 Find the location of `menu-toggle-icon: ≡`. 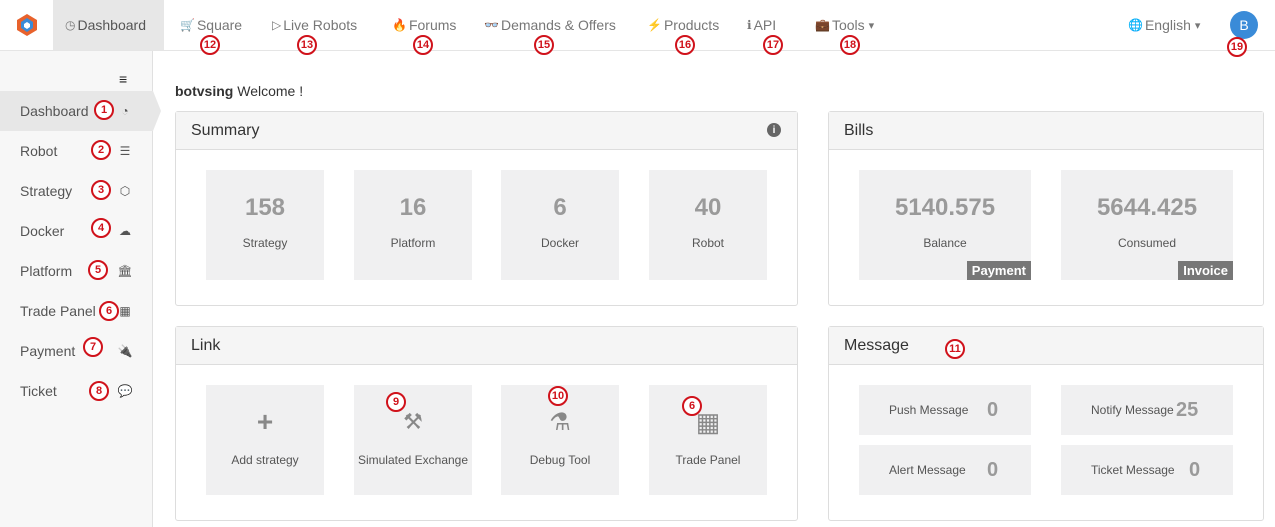

menu-toggle-icon: ≡ is located at coordinates (123, 79).